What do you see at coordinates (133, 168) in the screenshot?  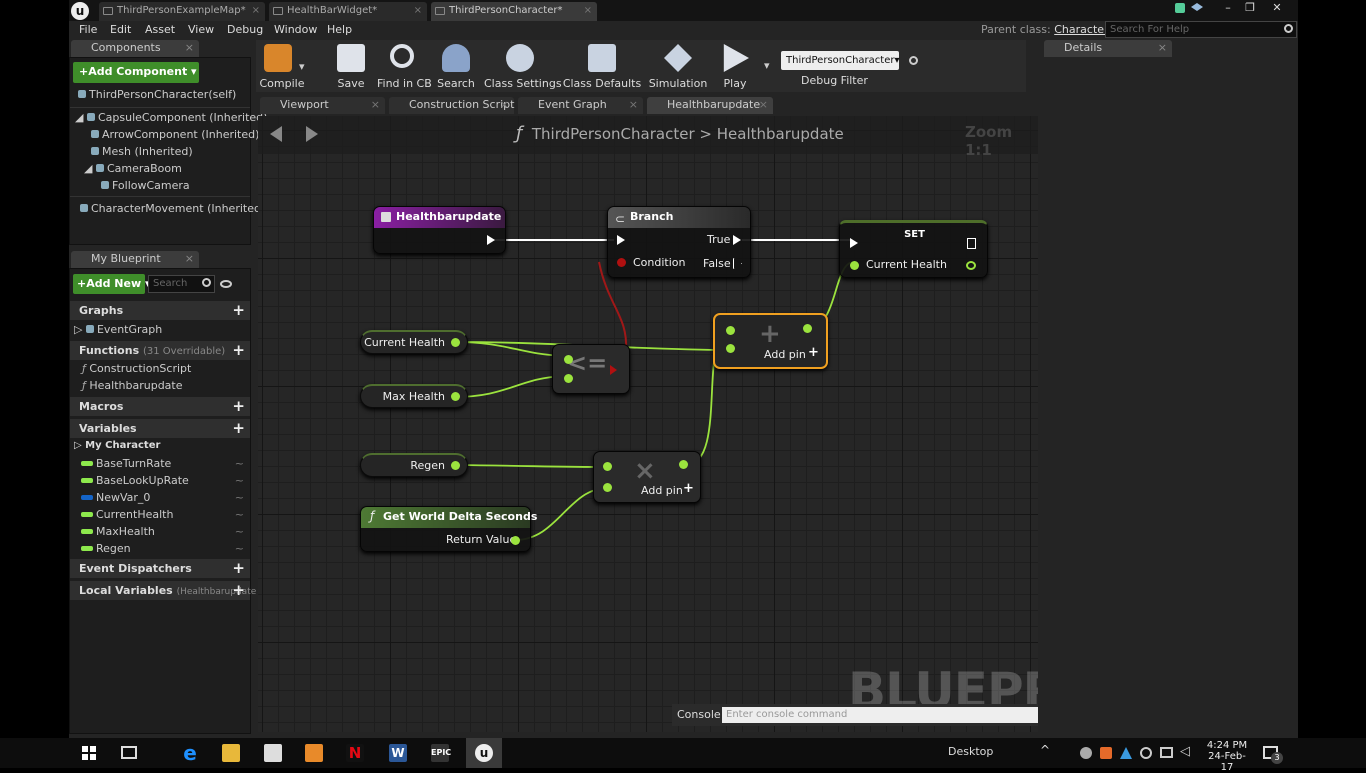 I see `component-cameraboom: ◢ CameraBoom` at bounding box center [133, 168].